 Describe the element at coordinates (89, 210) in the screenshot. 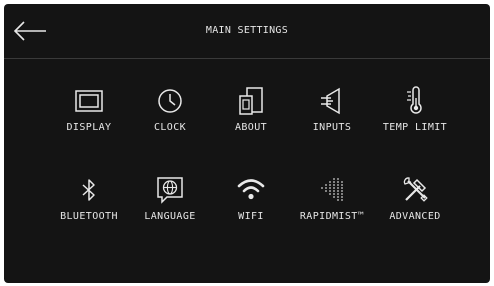

I see `menu-item-bluetooth: BLUETOOTH` at that location.